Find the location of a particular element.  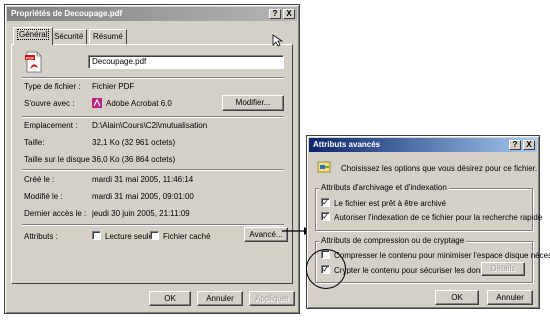

settings-icon is located at coordinates (324, 167).